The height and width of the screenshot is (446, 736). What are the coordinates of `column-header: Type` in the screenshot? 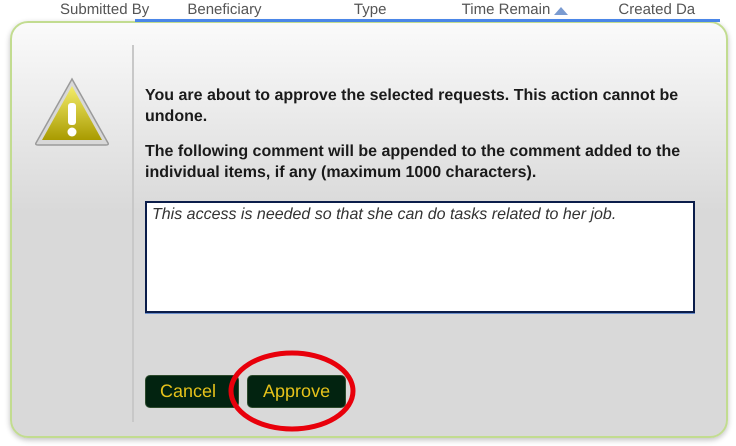 It's located at (370, 9).